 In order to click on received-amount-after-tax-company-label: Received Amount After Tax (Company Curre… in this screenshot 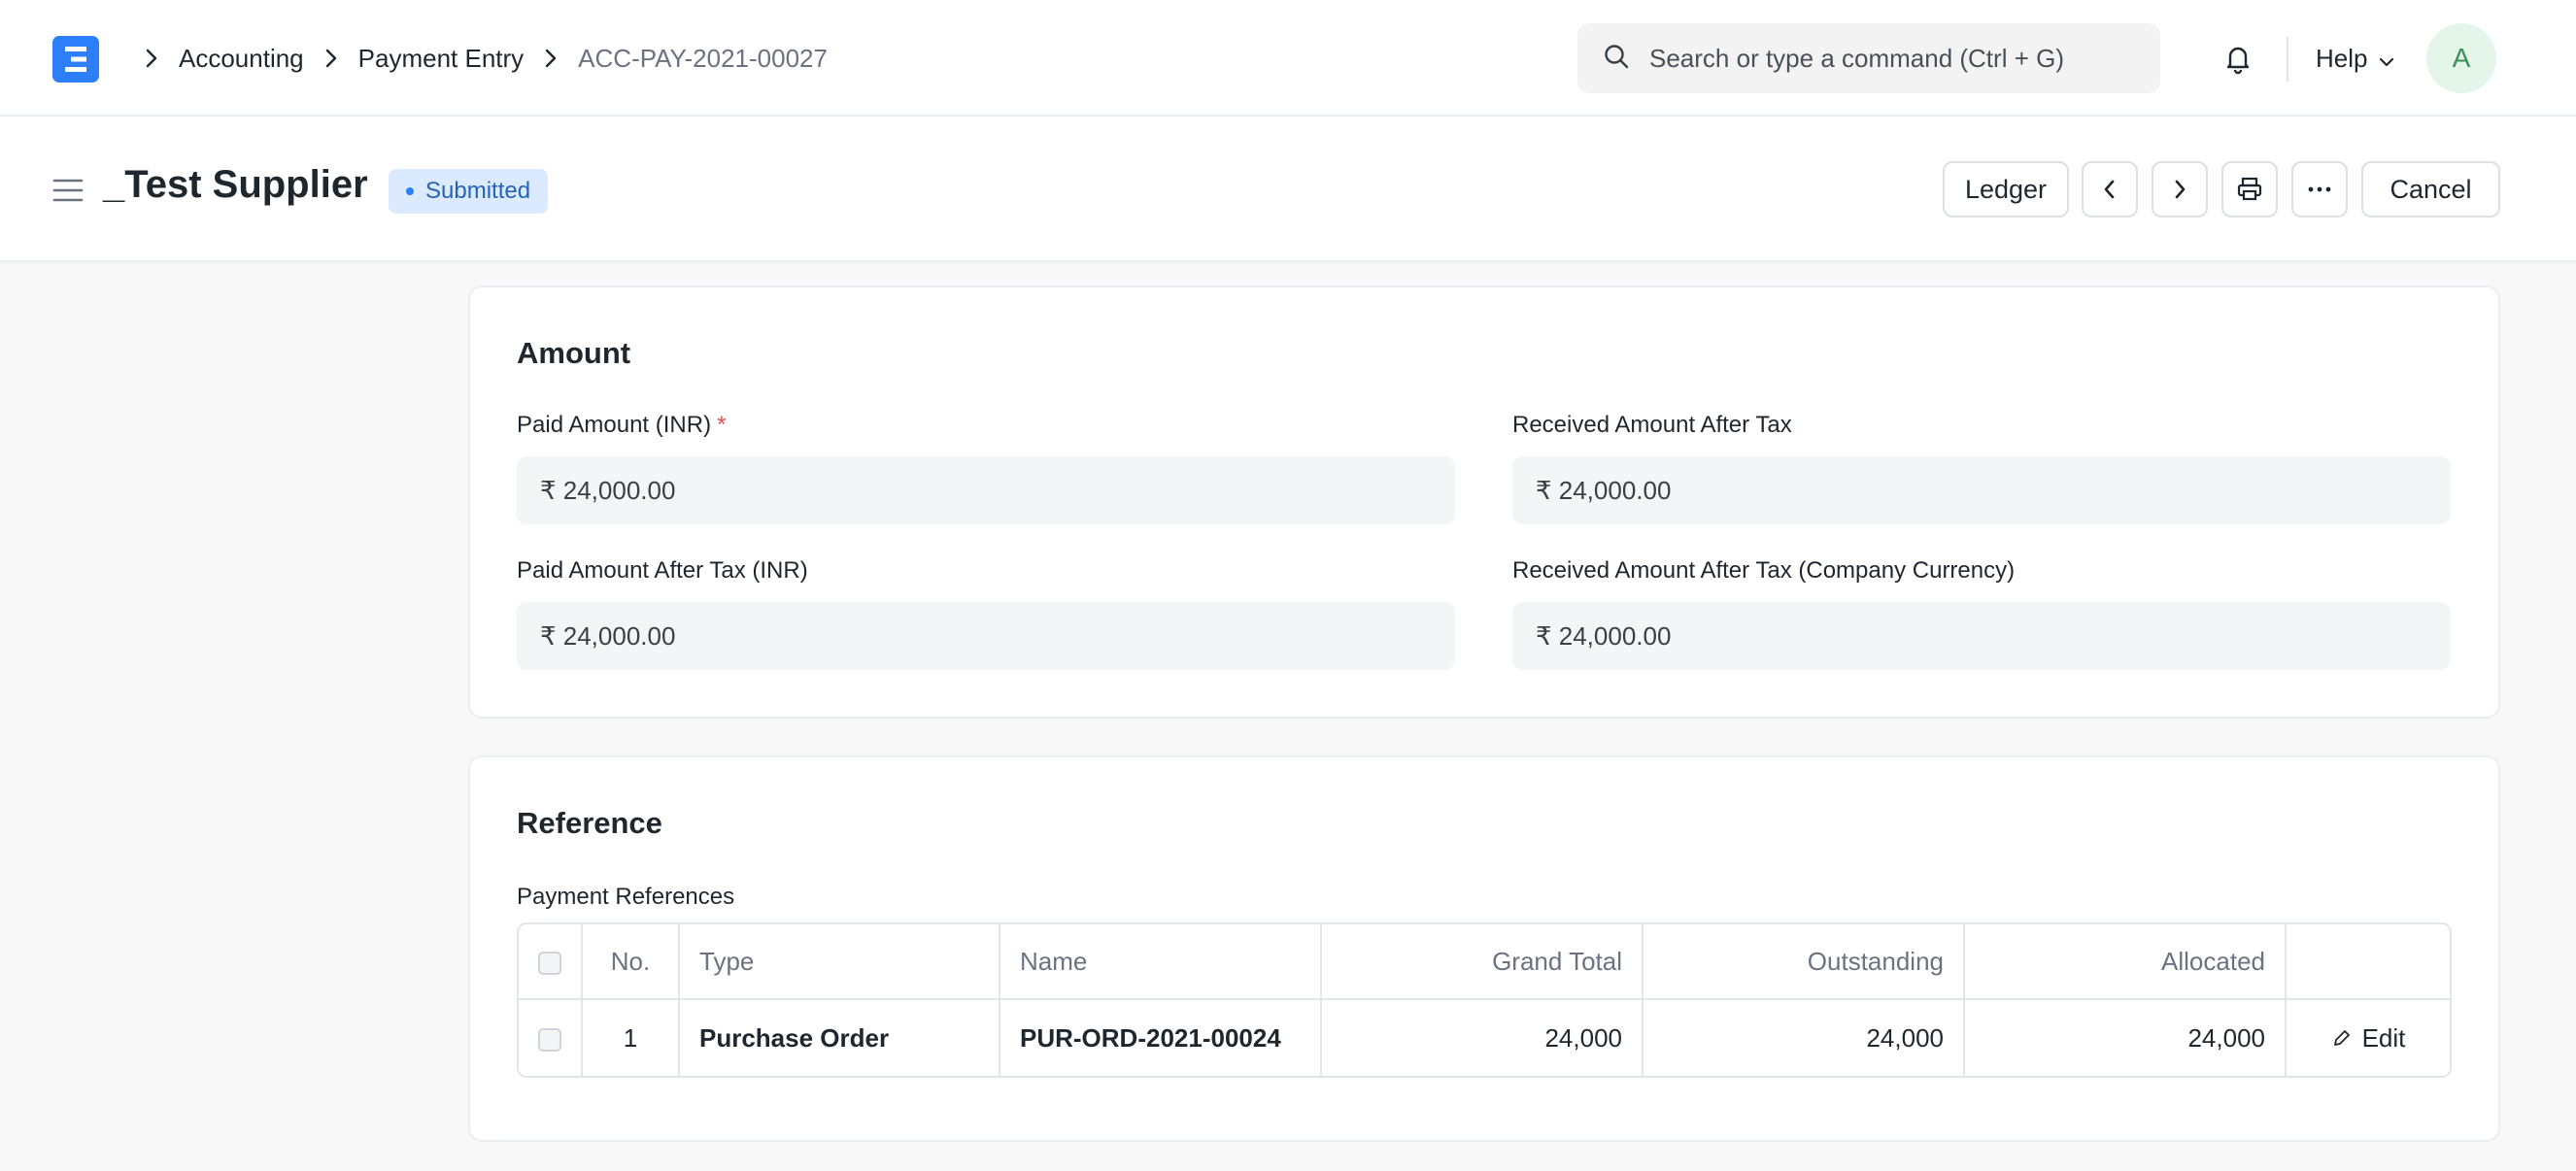, I will do `click(1764, 570)`.